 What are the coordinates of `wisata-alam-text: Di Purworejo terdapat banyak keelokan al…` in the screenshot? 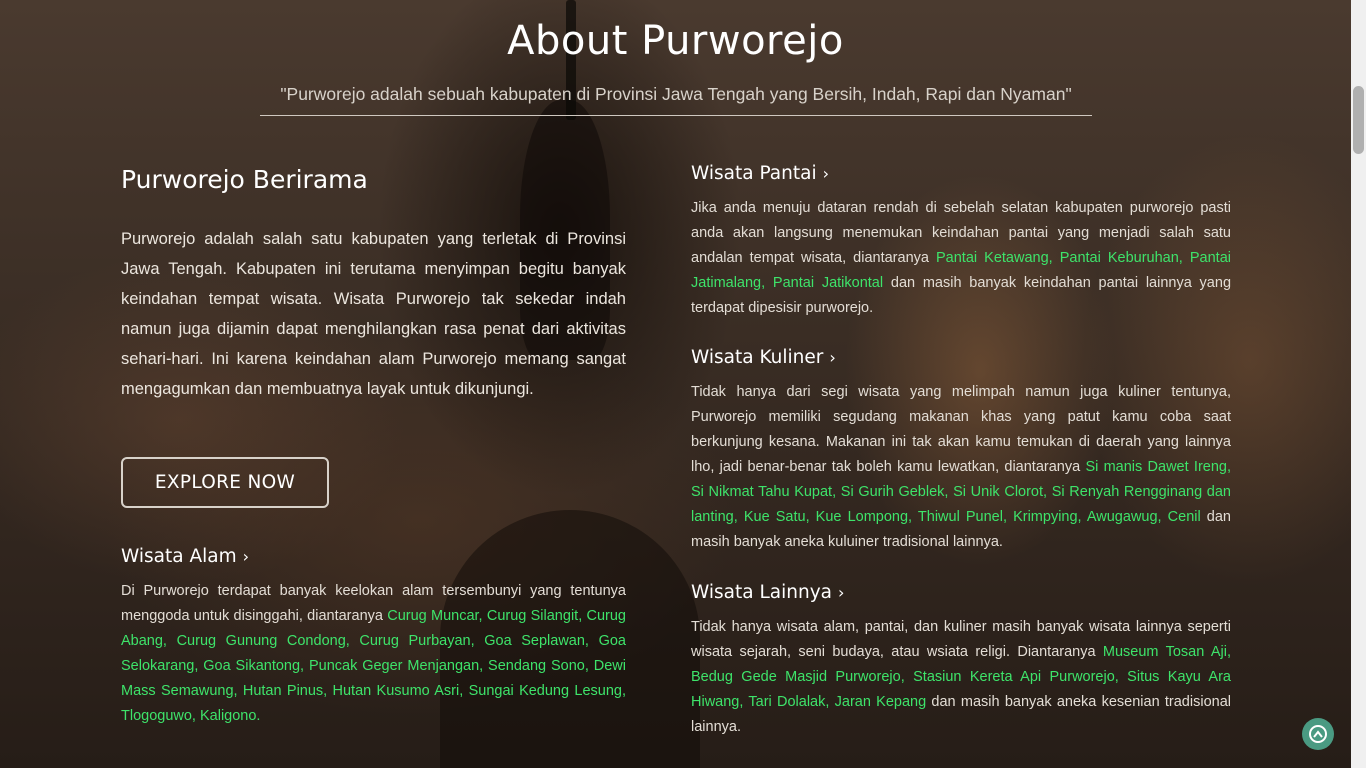 It's located at (373, 654).